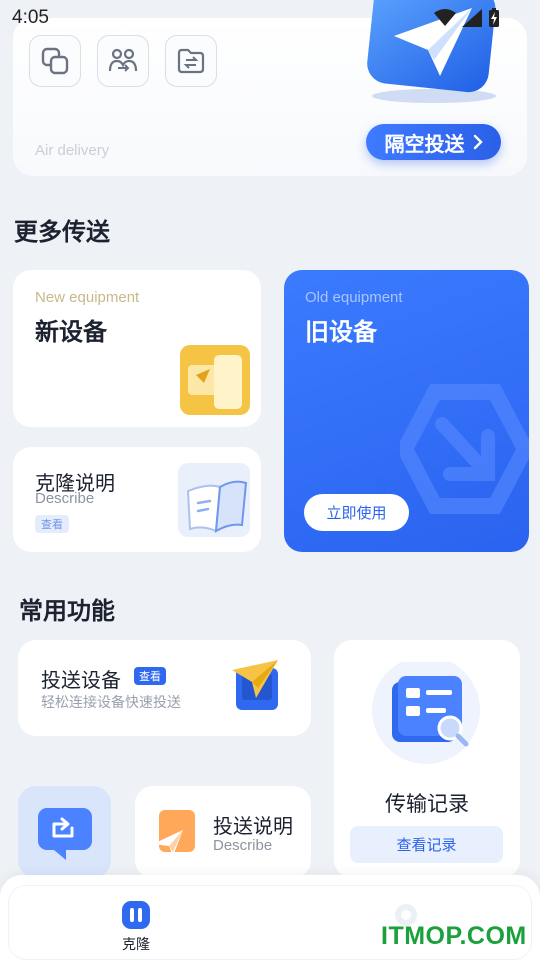  I want to click on chevron-right-icon, so click(478, 142).